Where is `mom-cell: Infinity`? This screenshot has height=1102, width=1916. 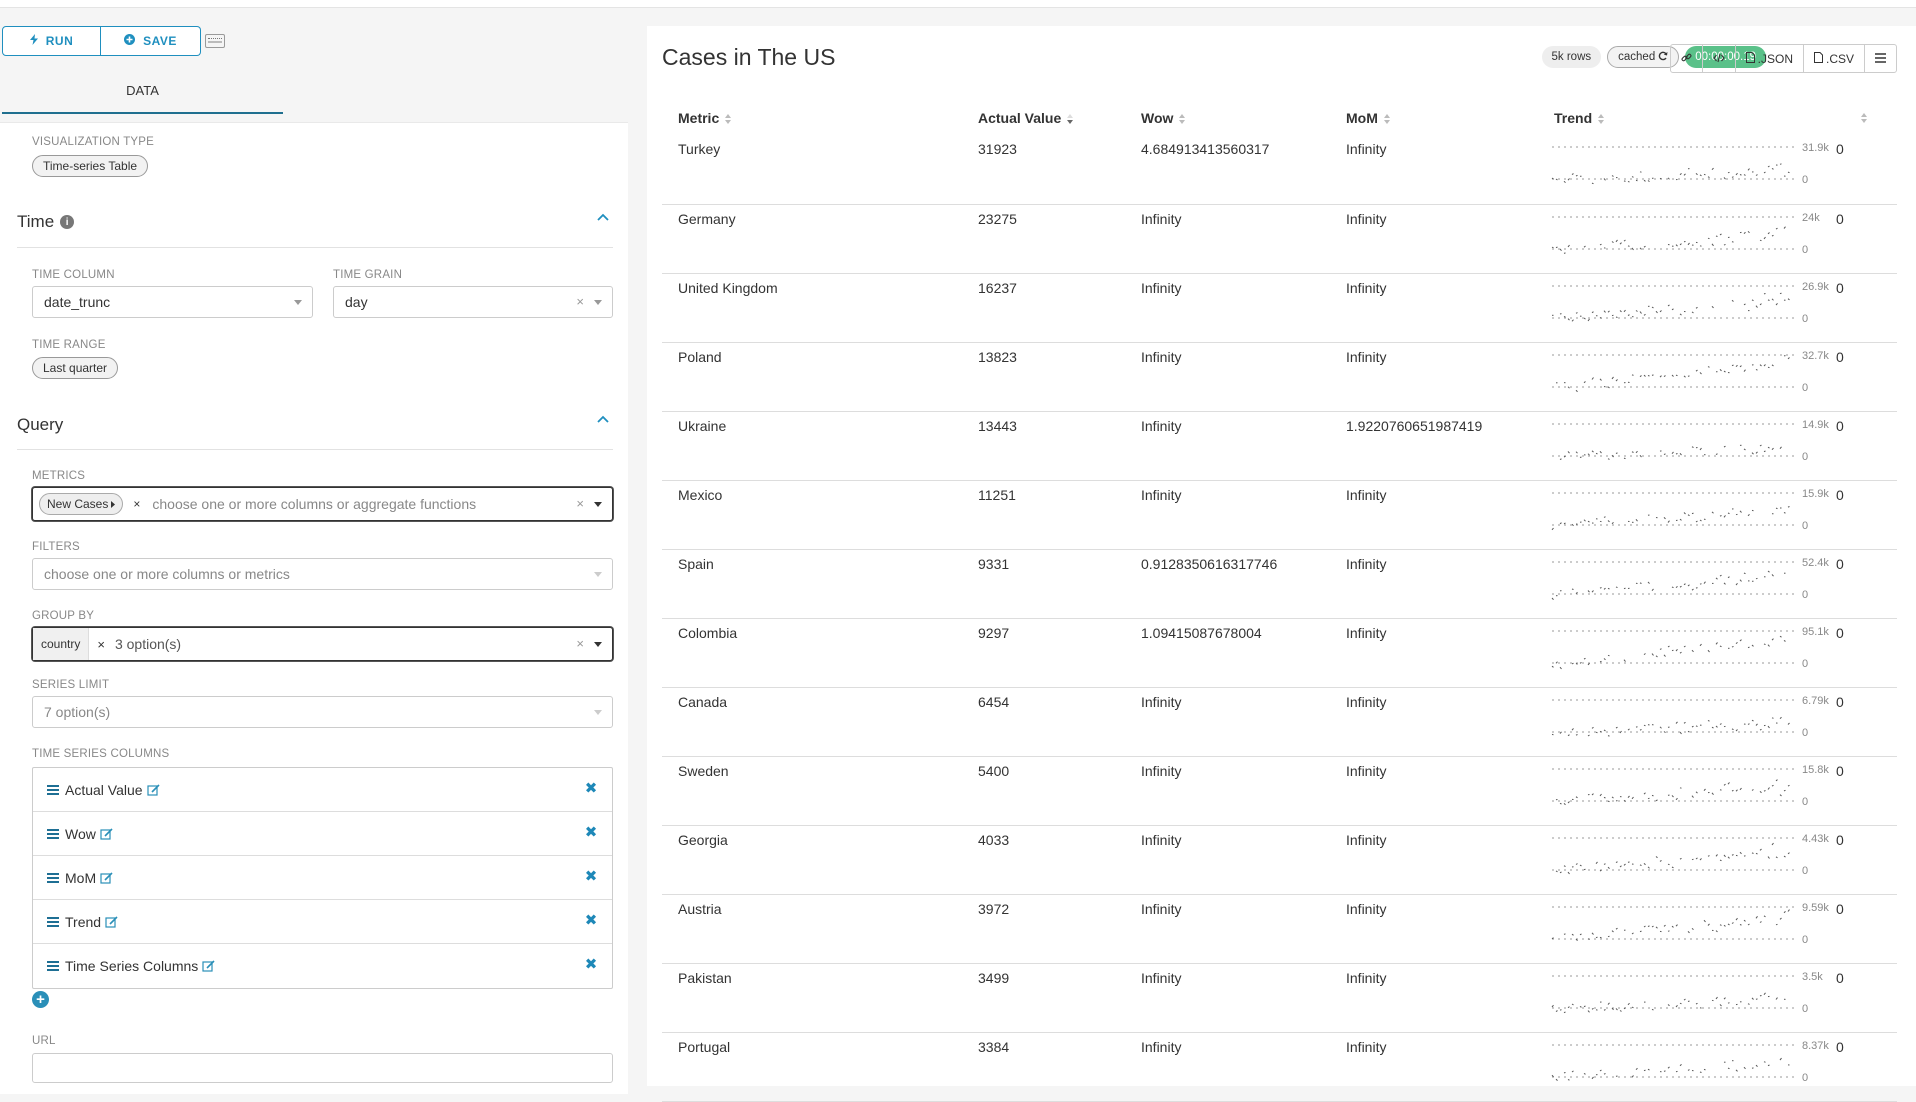 mom-cell: Infinity is located at coordinates (1434, 928).